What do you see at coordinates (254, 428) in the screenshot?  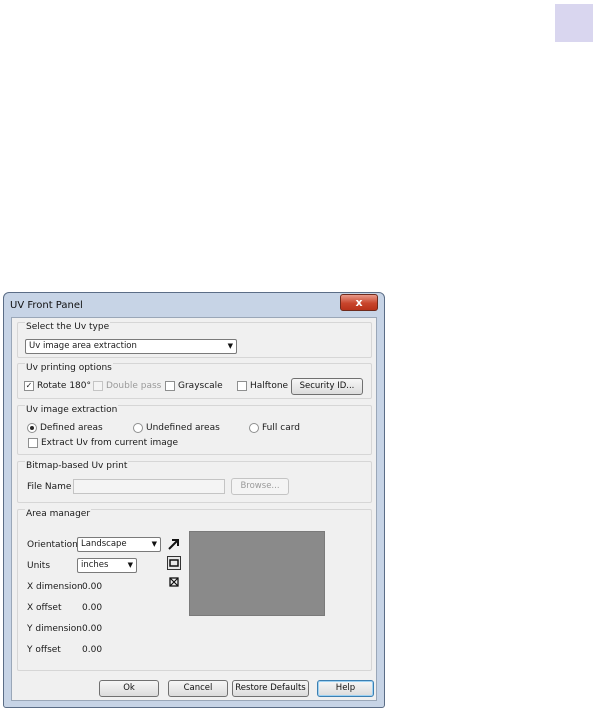 I see `full-card-radio` at bounding box center [254, 428].